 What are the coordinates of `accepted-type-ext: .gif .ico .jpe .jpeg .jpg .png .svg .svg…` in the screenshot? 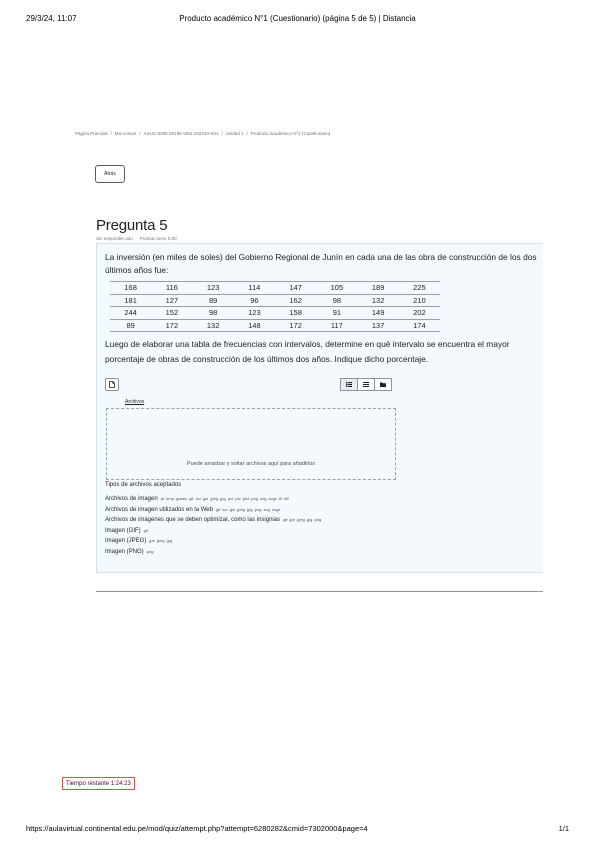 It's located at (247, 509).